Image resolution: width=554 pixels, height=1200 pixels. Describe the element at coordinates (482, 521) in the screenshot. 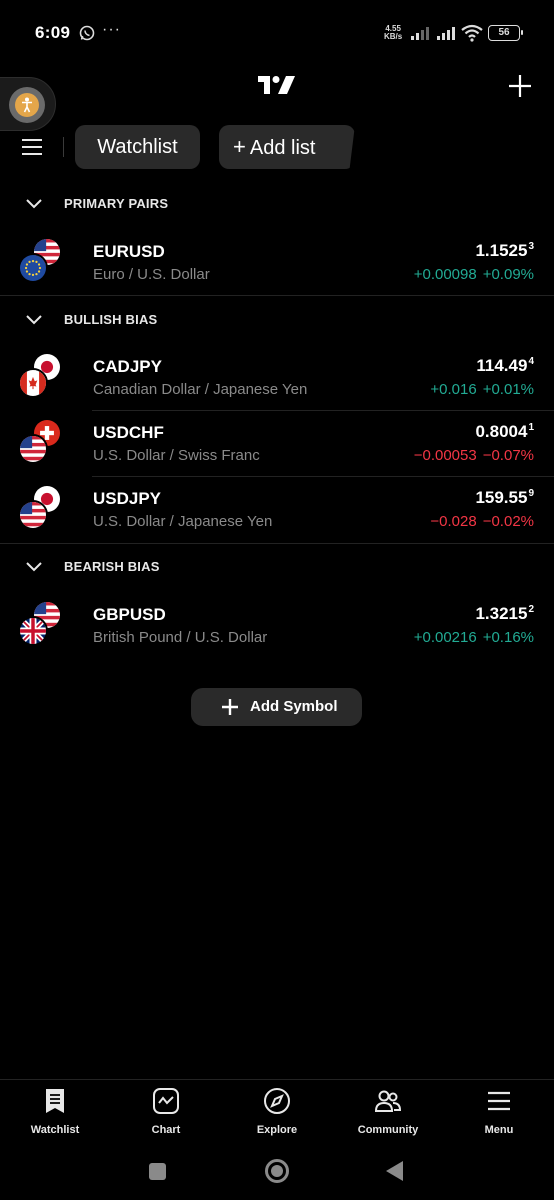

I see `symbol-change: −0.028 −0.02%` at that location.